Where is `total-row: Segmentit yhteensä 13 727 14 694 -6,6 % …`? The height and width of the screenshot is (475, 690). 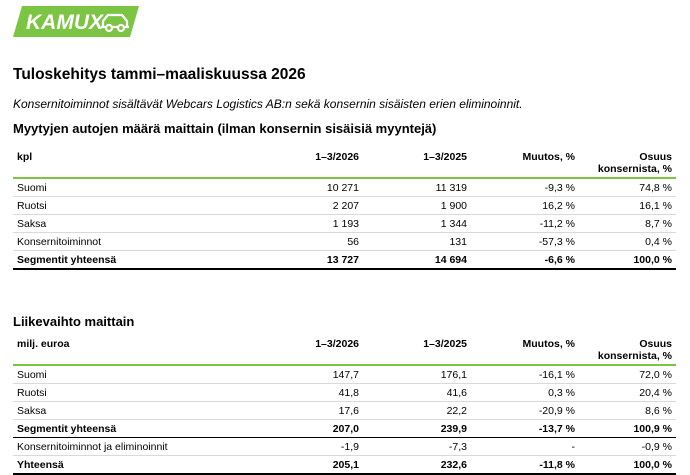 total-row: Segmentit yhteensä 13 727 14 694 -6,6 % … is located at coordinates (344, 260).